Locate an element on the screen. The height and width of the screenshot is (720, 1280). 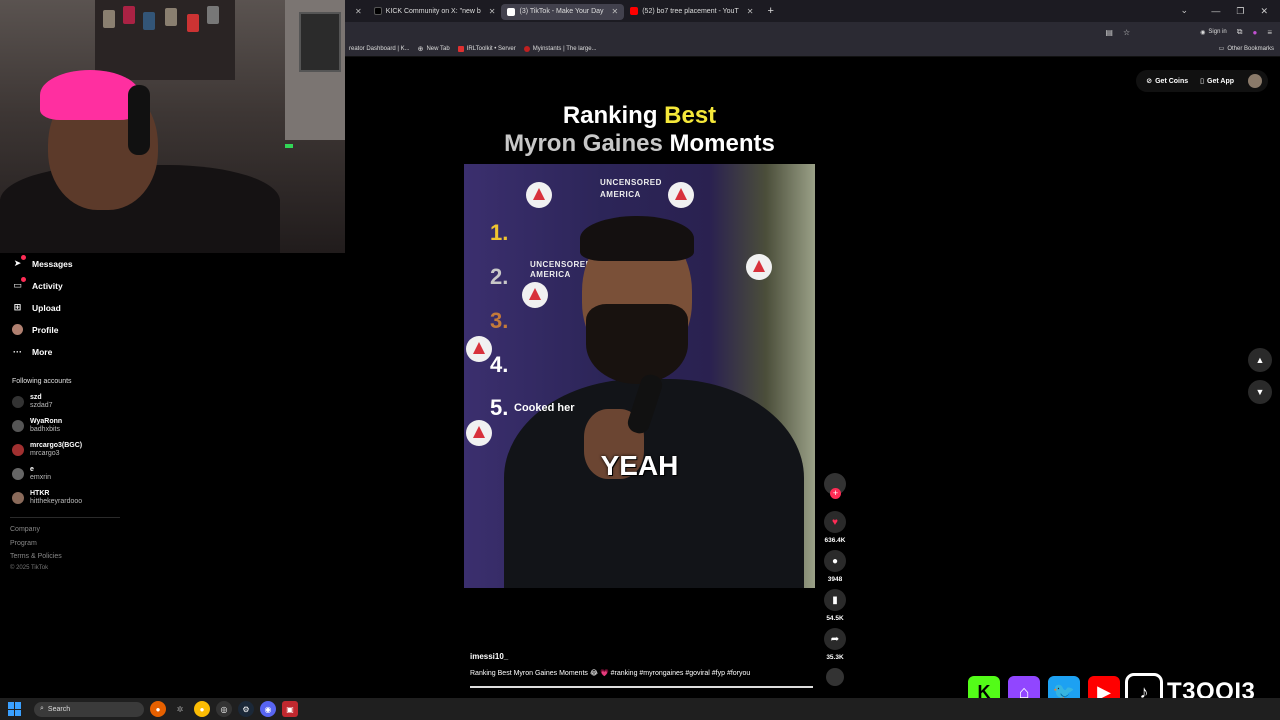
tab-tiktok: (3) TikTok - Make Your Day ✕ is located at coordinates (563, 11).